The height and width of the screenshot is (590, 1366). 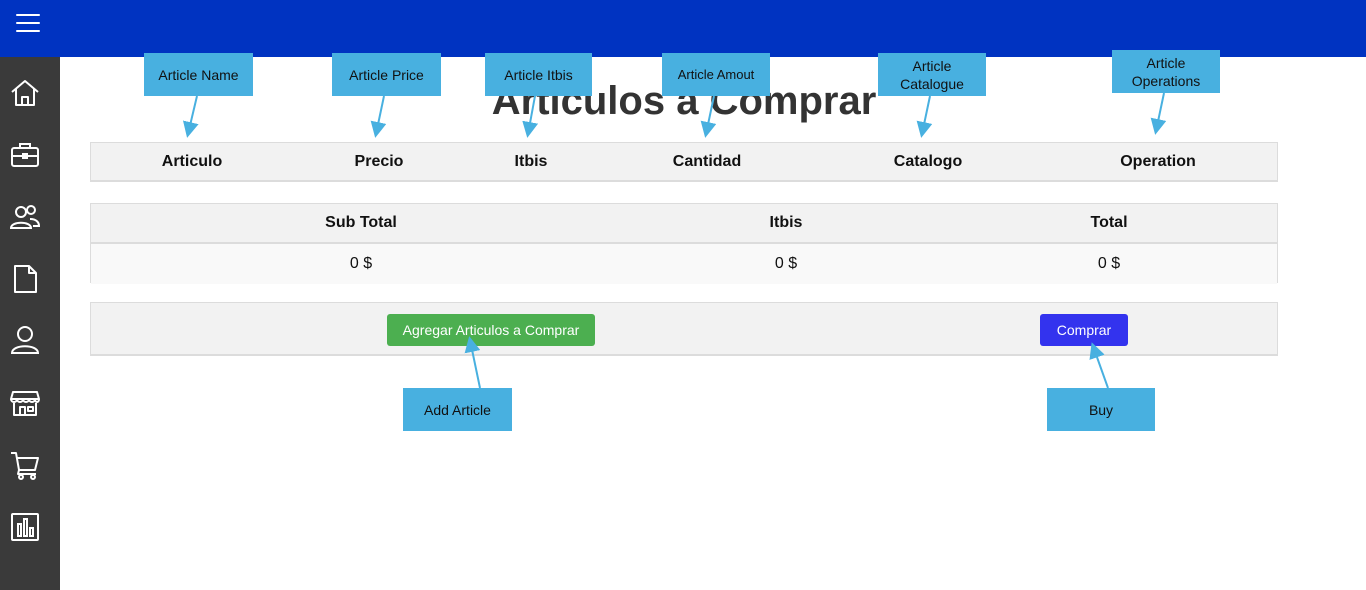 I want to click on column-header-operation: Operation, so click(x=1158, y=161).